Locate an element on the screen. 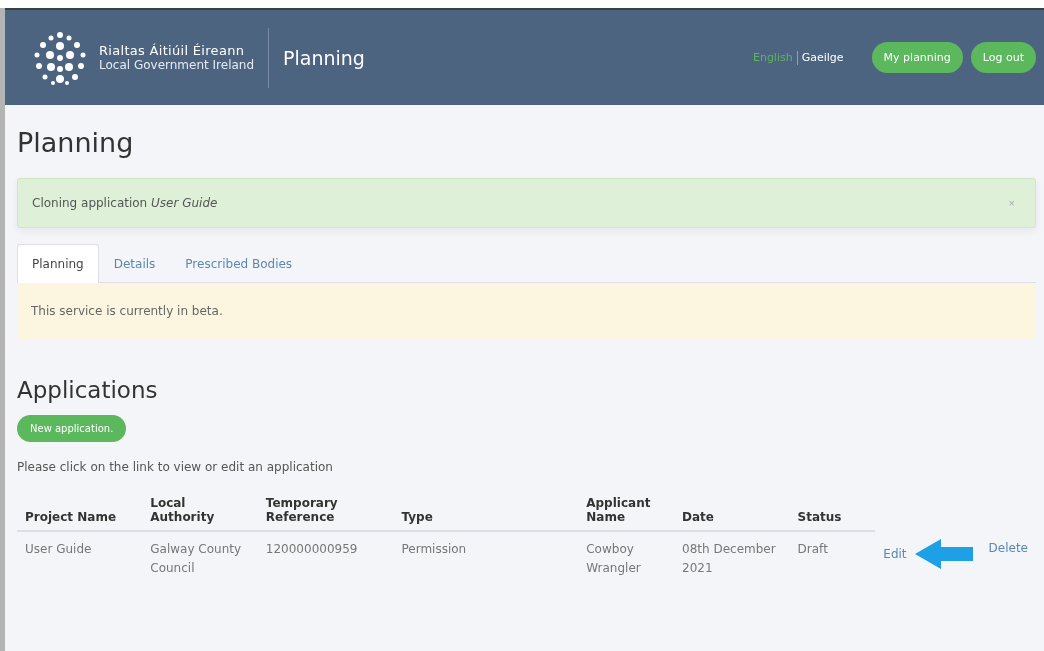 The image size is (1044, 651). column-header: Status is located at coordinates (832, 510).